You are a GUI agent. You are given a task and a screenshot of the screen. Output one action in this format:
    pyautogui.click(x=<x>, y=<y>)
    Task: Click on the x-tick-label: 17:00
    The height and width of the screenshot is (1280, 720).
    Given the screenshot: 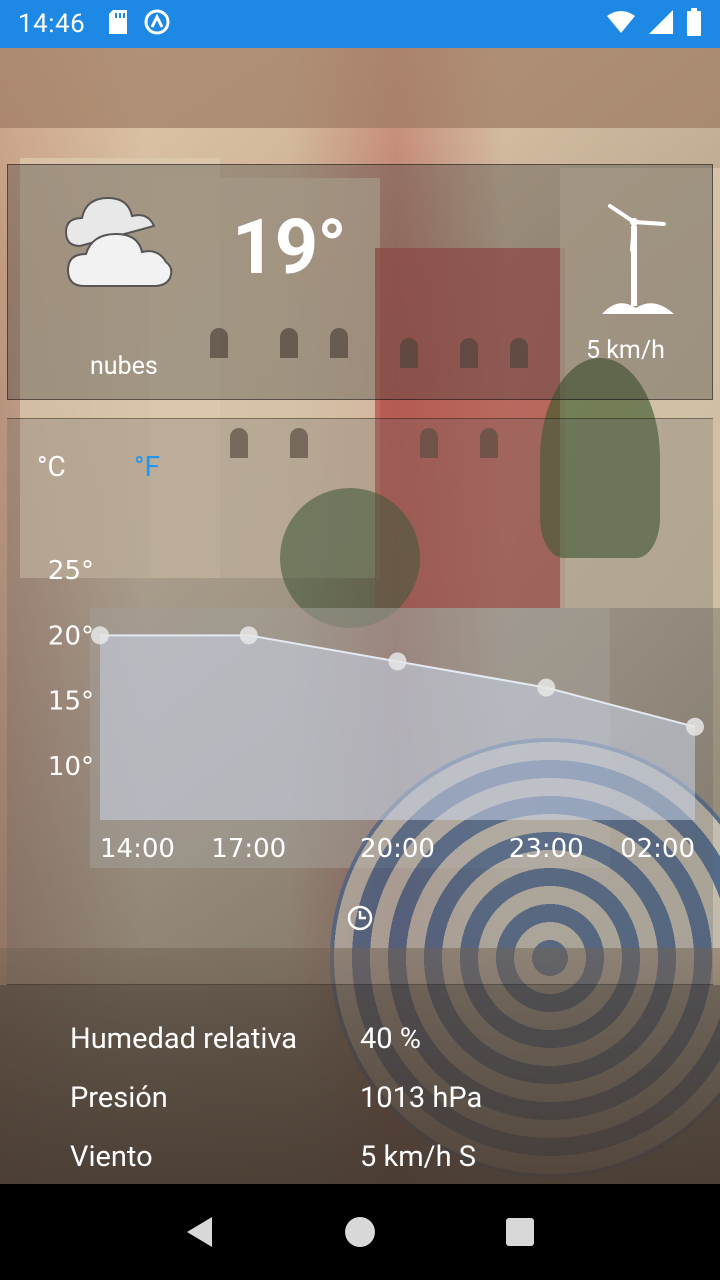 What is the action you would take?
    pyautogui.click(x=248, y=849)
    